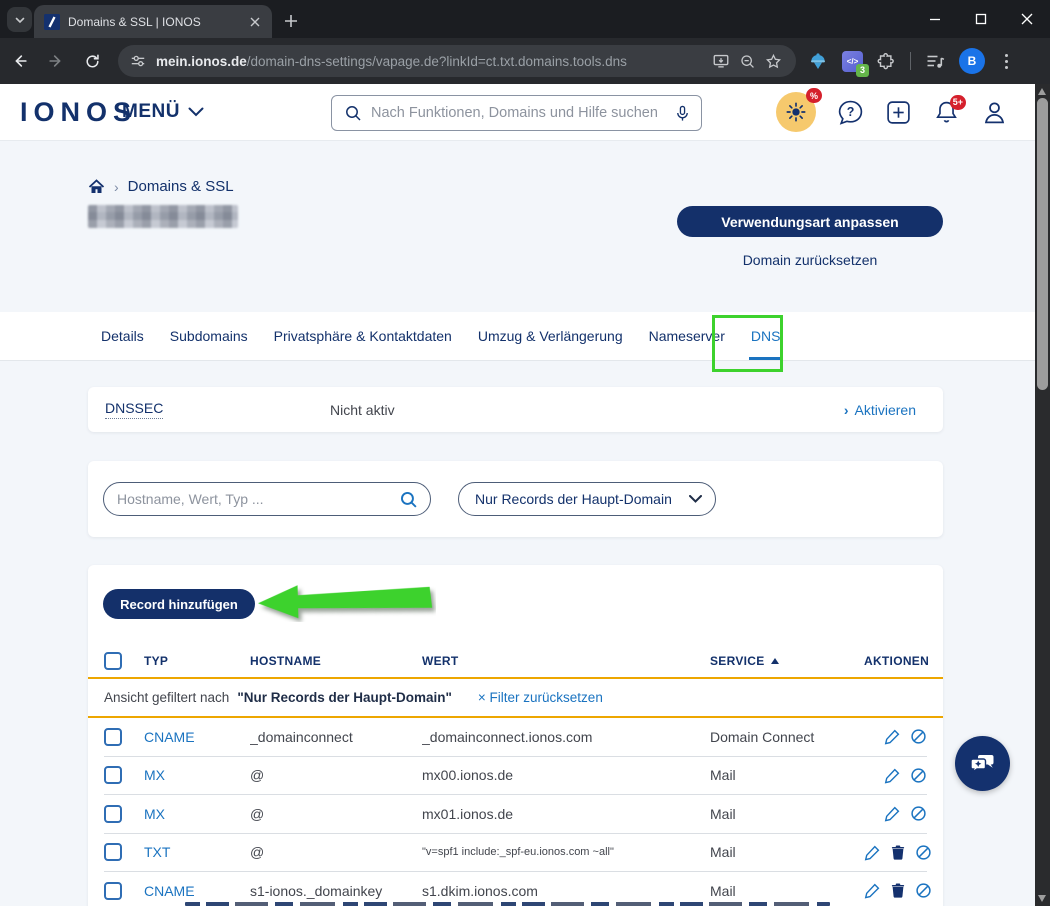  What do you see at coordinates (587, 499) in the screenshot?
I see `record-scope-select: Nur Records der Haupt-Domain` at bounding box center [587, 499].